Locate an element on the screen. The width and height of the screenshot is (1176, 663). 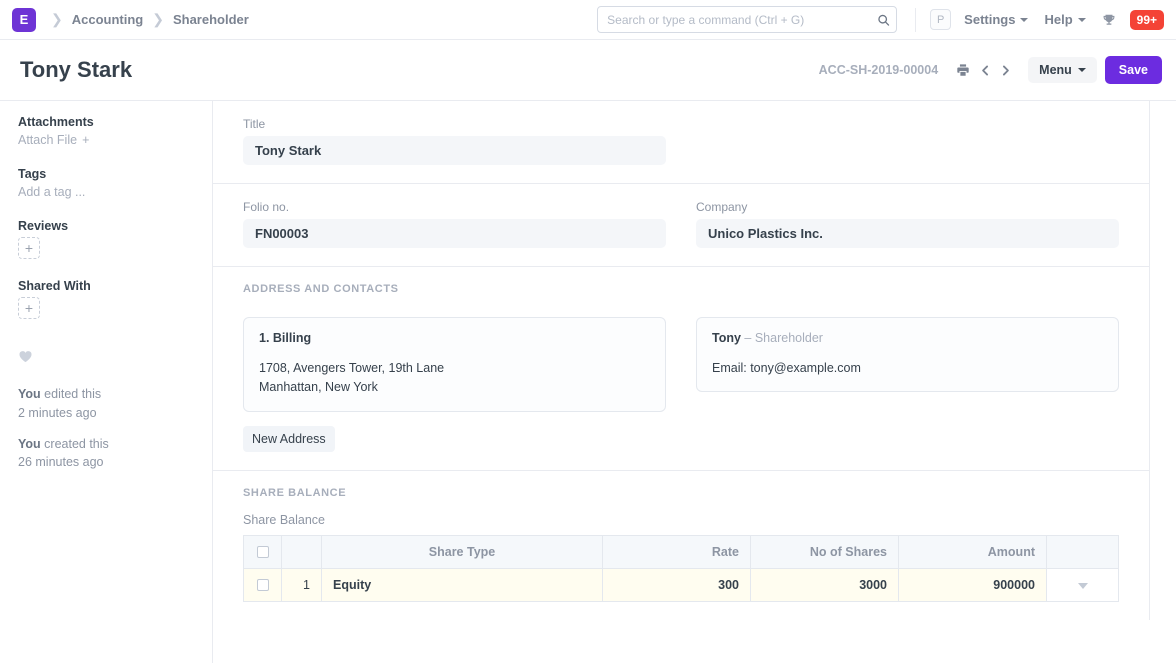
plus-icon: + is located at coordinates (86, 140).